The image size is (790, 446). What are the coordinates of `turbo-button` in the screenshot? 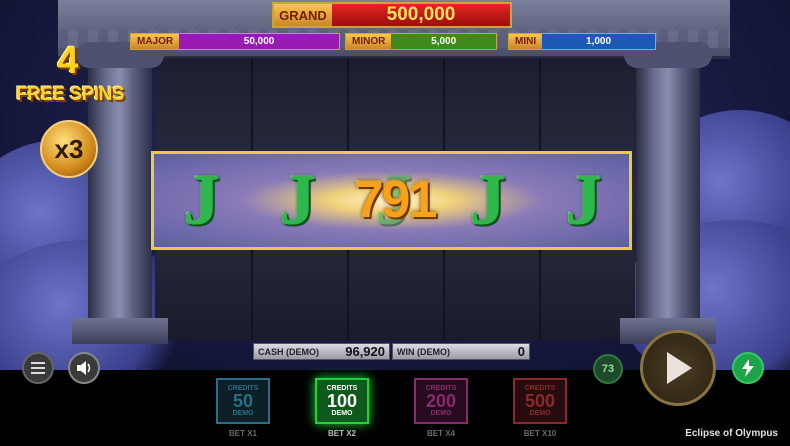 It's located at (748, 368).